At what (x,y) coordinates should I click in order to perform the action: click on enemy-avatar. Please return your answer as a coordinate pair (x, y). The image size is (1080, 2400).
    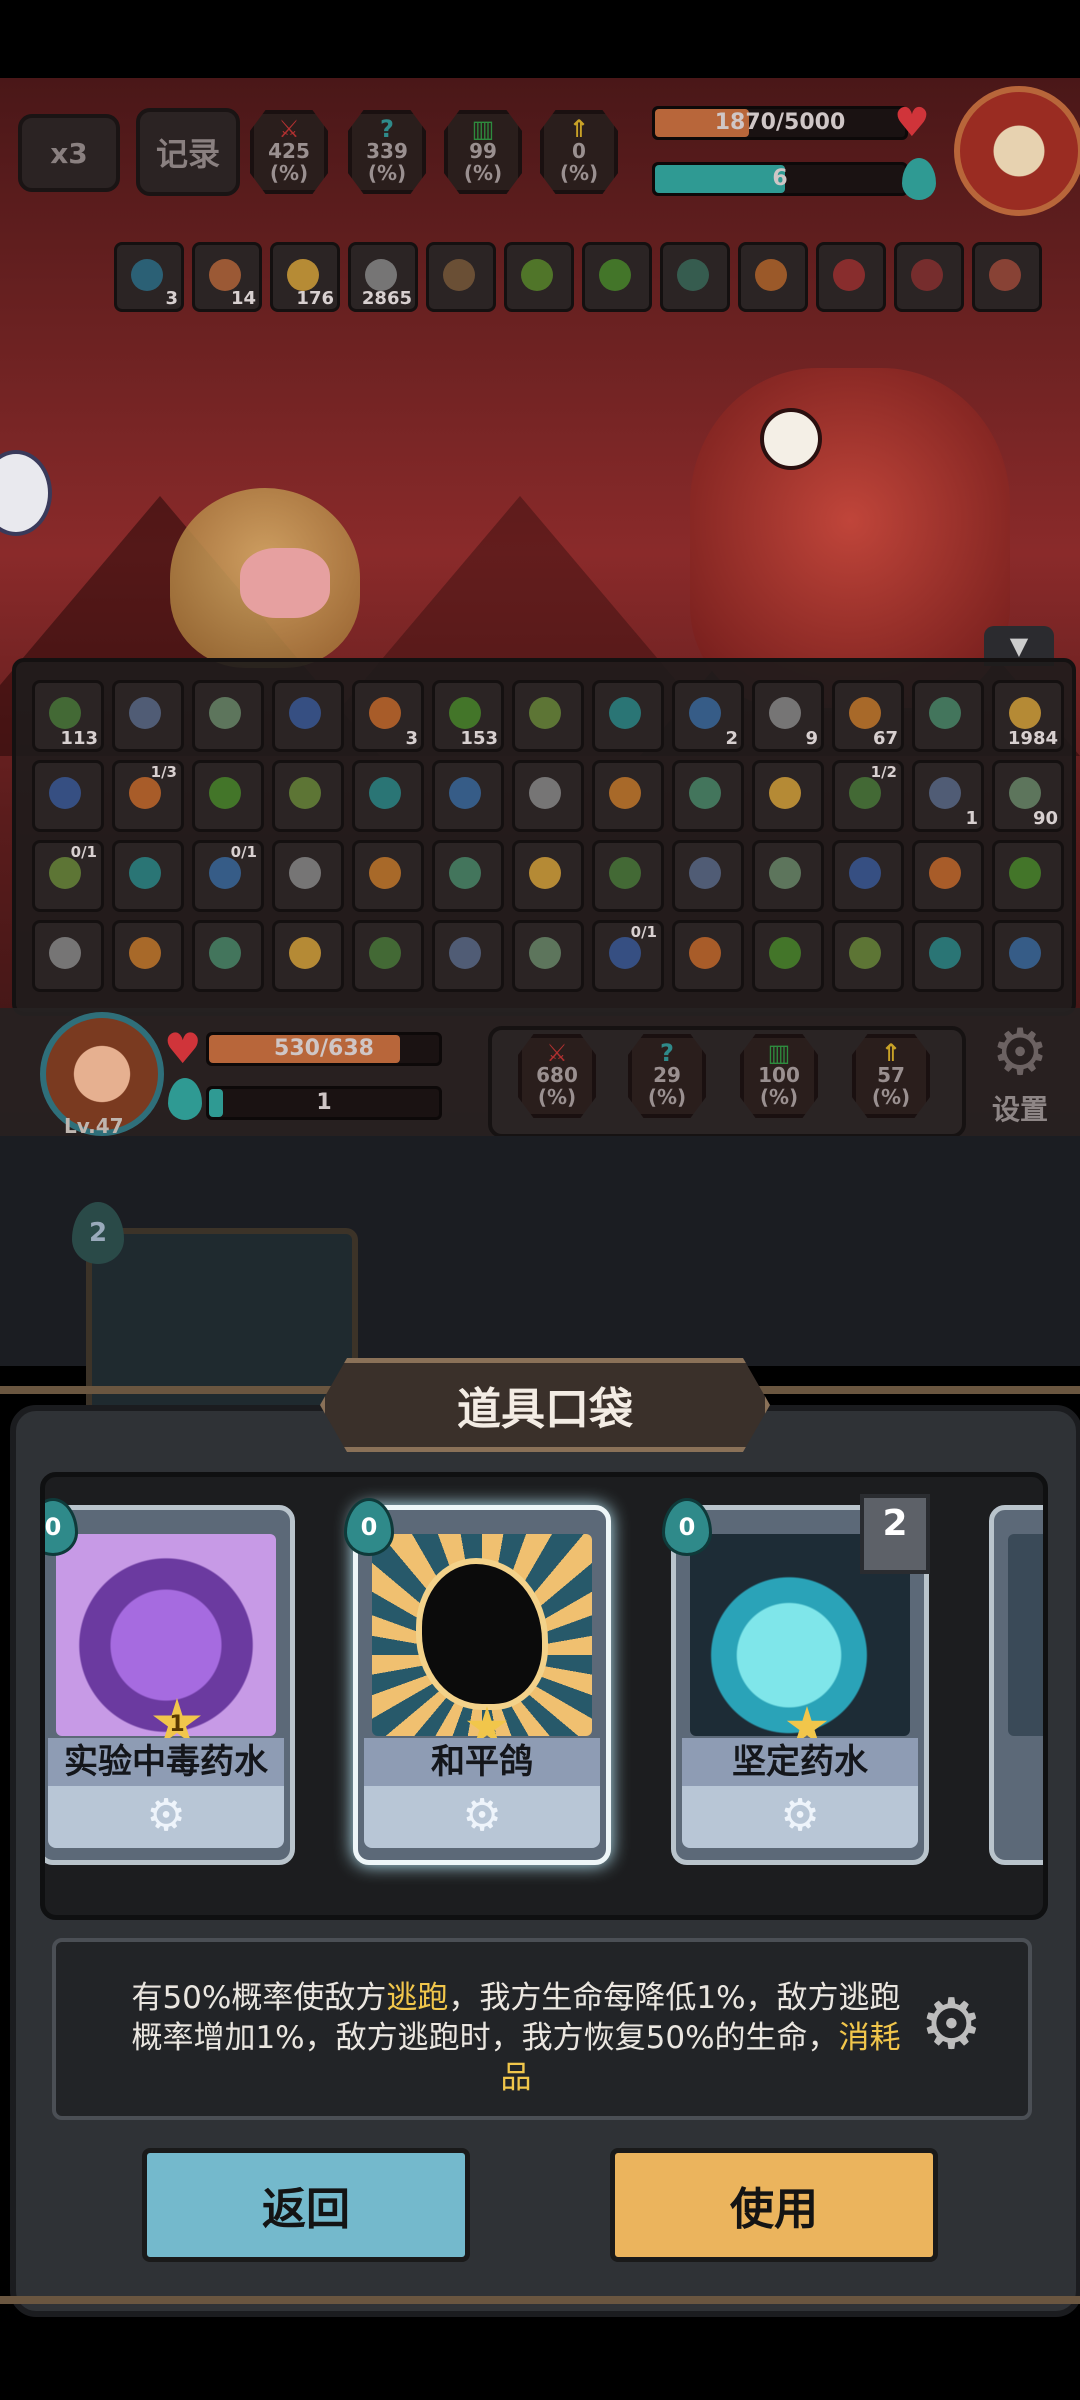
    Looking at the image, I should click on (1017, 151).